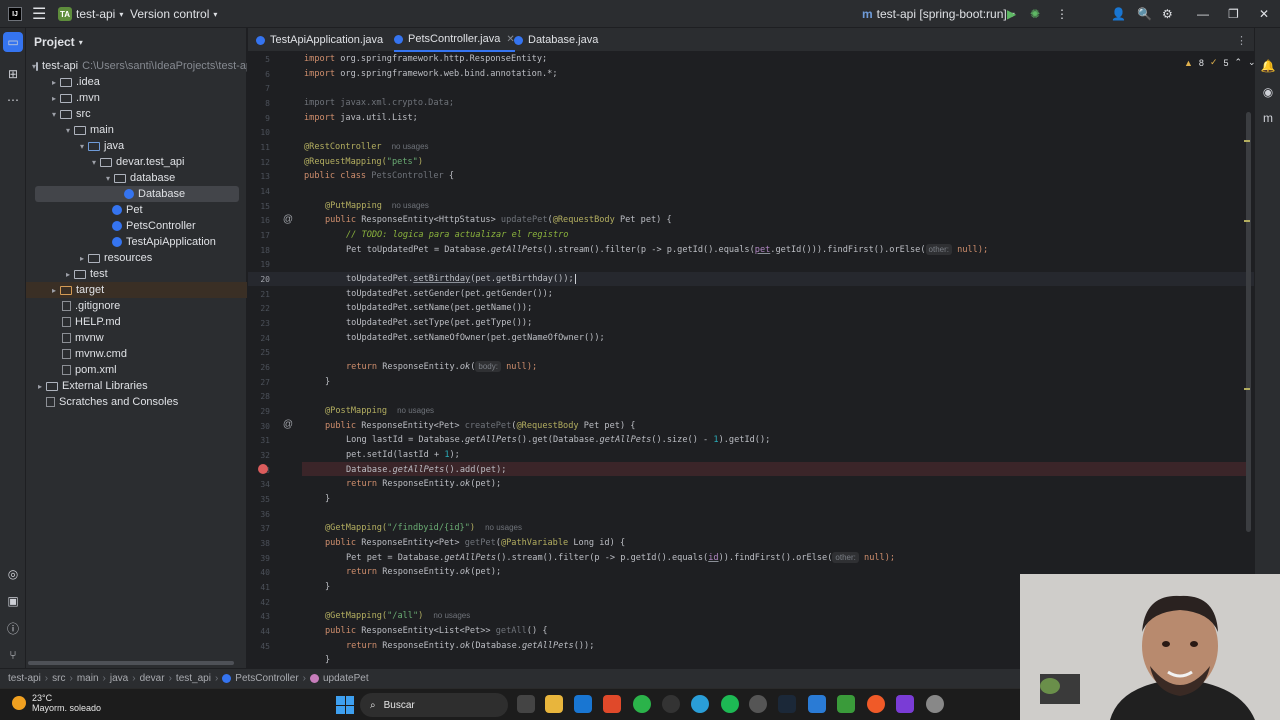 Image resolution: width=1280 pixels, height=720 pixels. Describe the element at coordinates (583, 704) in the screenshot. I see `outlook-icon` at that location.